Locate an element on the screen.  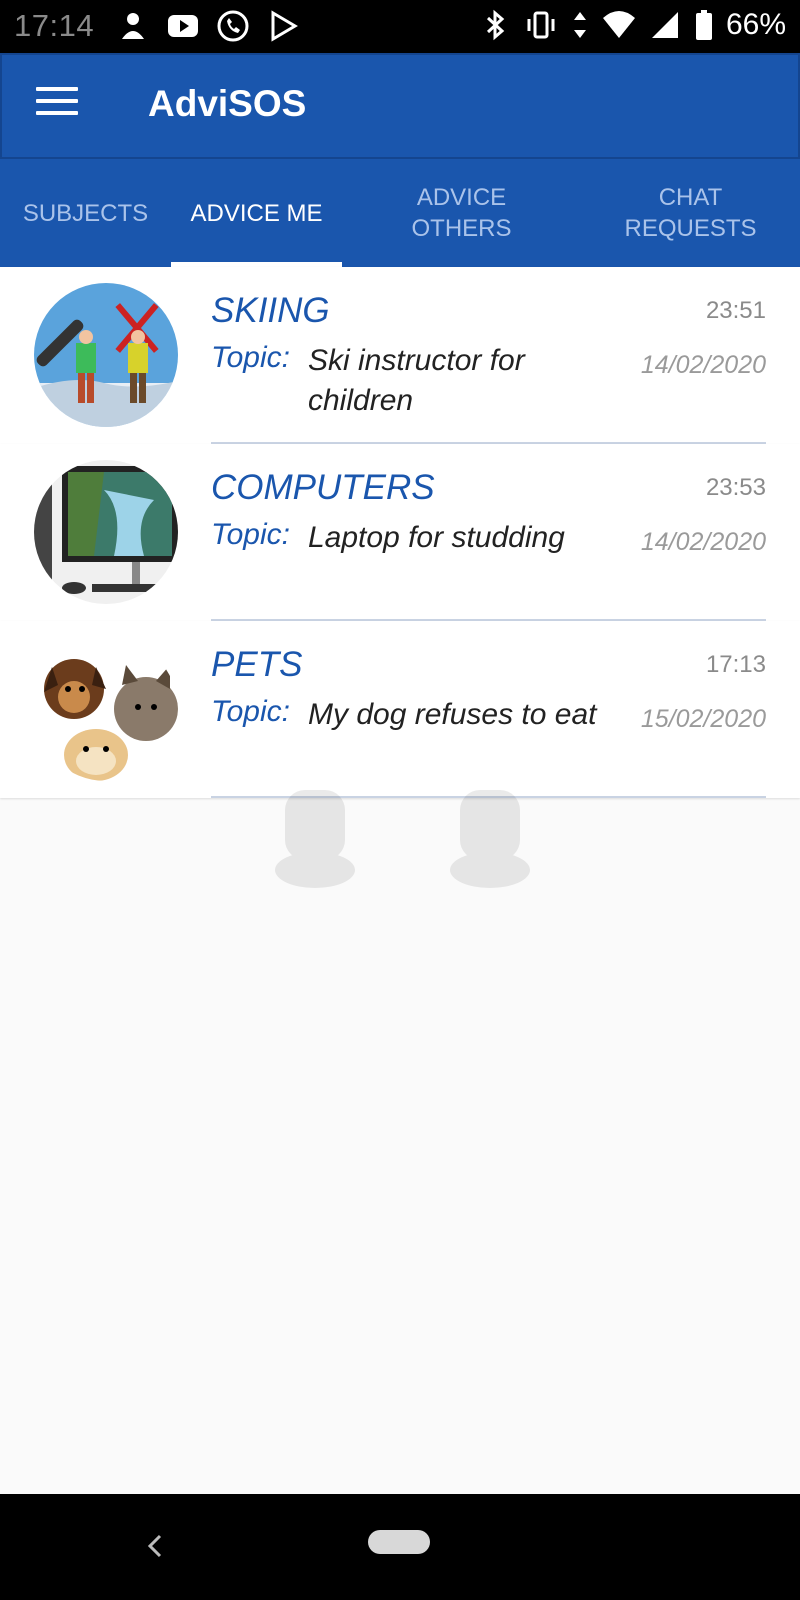
tab-advice-others: ADVICE OTHERS is located at coordinates (461, 213).